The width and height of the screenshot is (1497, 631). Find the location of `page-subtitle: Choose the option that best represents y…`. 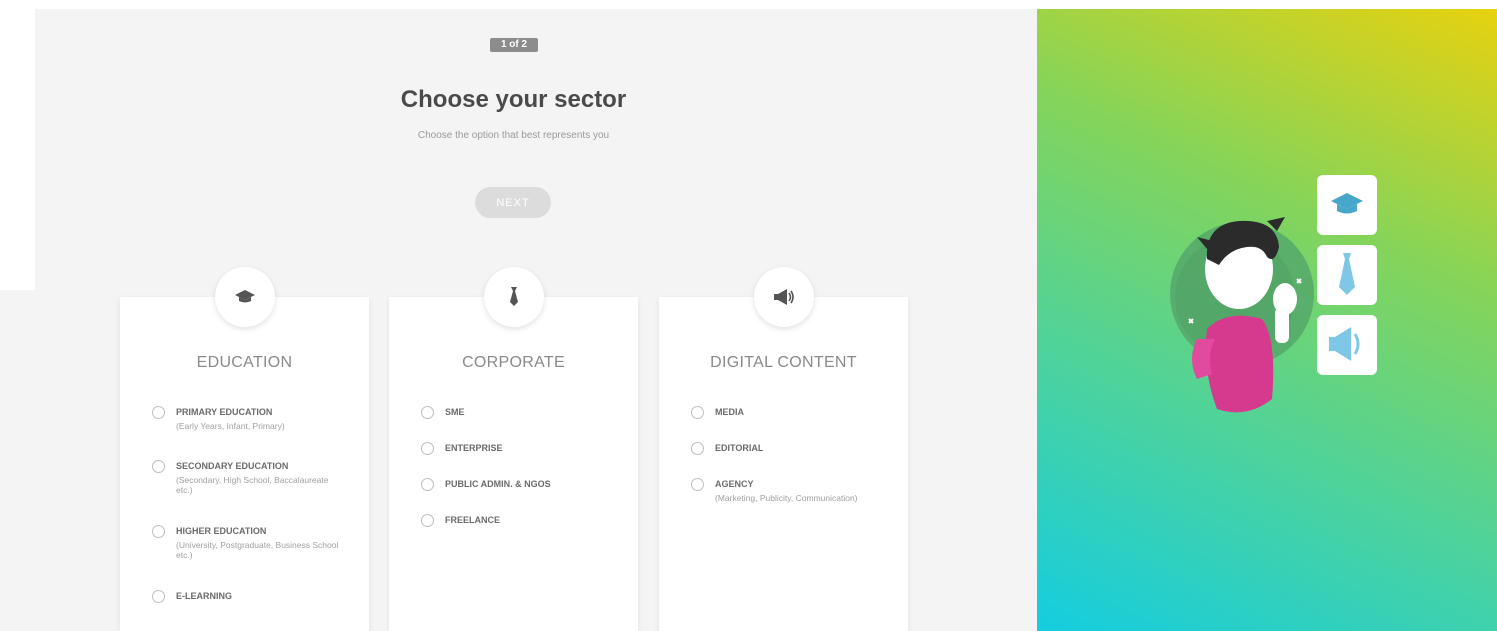

page-subtitle: Choose the option that best represents y… is located at coordinates (513, 135).